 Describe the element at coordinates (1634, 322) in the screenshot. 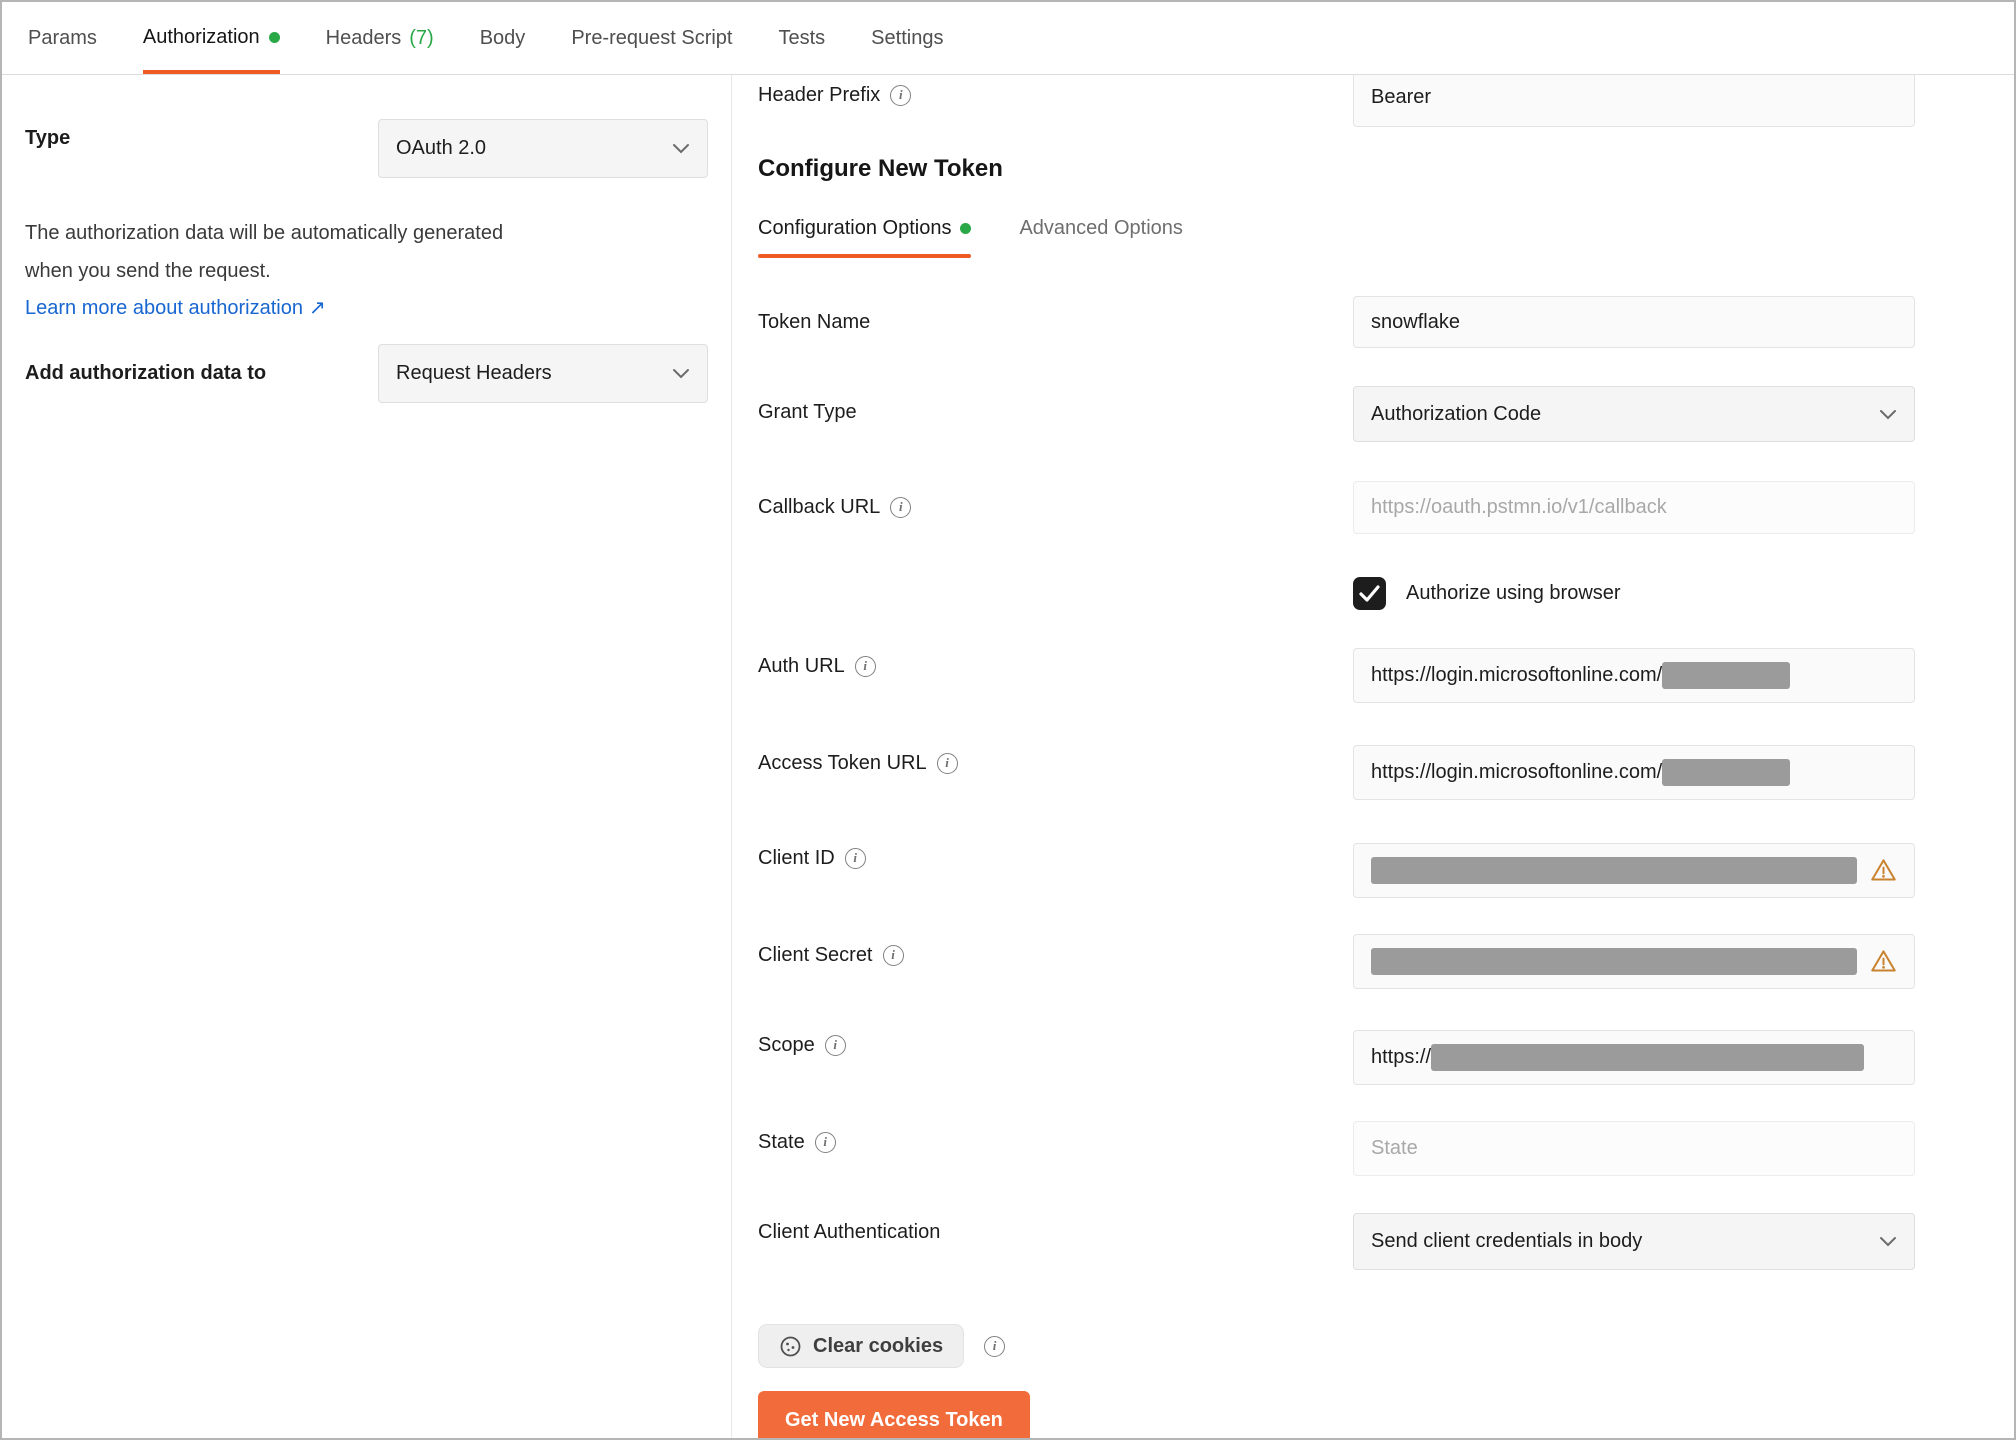

I see `token-name-input` at that location.